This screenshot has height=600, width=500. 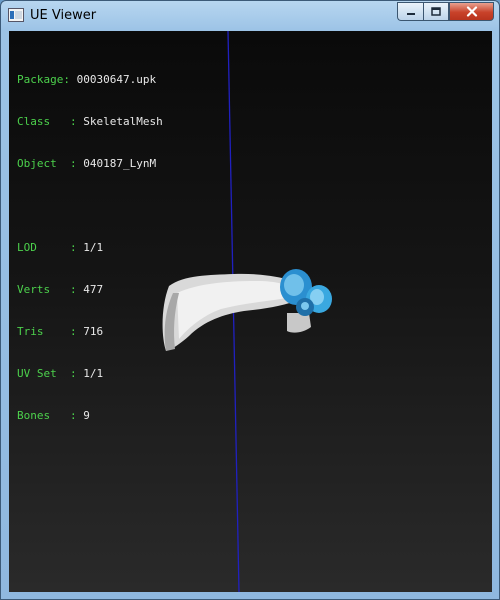 I want to click on minimize-button, so click(x=410, y=11).